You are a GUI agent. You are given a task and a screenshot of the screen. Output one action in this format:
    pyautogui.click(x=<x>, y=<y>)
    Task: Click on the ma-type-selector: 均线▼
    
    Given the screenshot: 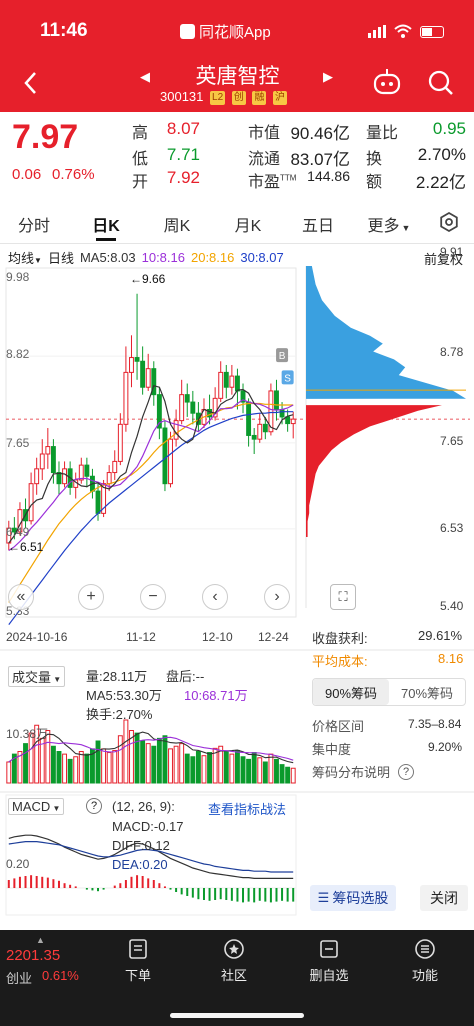 What is the action you would take?
    pyautogui.click(x=25, y=257)
    